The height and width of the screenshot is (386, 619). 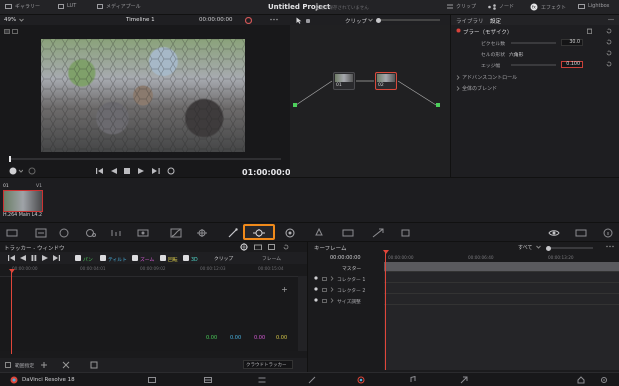 What do you see at coordinates (202, 233) in the screenshot?
I see `color-warper-icon` at bounding box center [202, 233].